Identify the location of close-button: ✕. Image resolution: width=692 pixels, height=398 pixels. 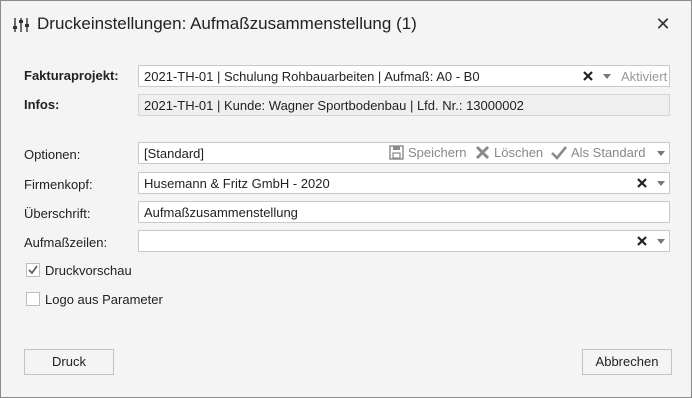
(663, 24).